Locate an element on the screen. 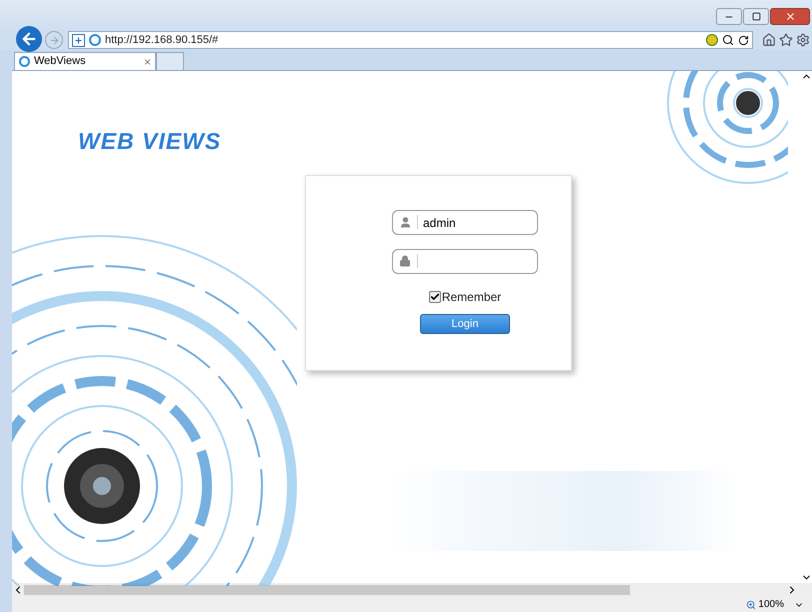 The height and width of the screenshot is (612, 812). maximize-button is located at coordinates (756, 16).